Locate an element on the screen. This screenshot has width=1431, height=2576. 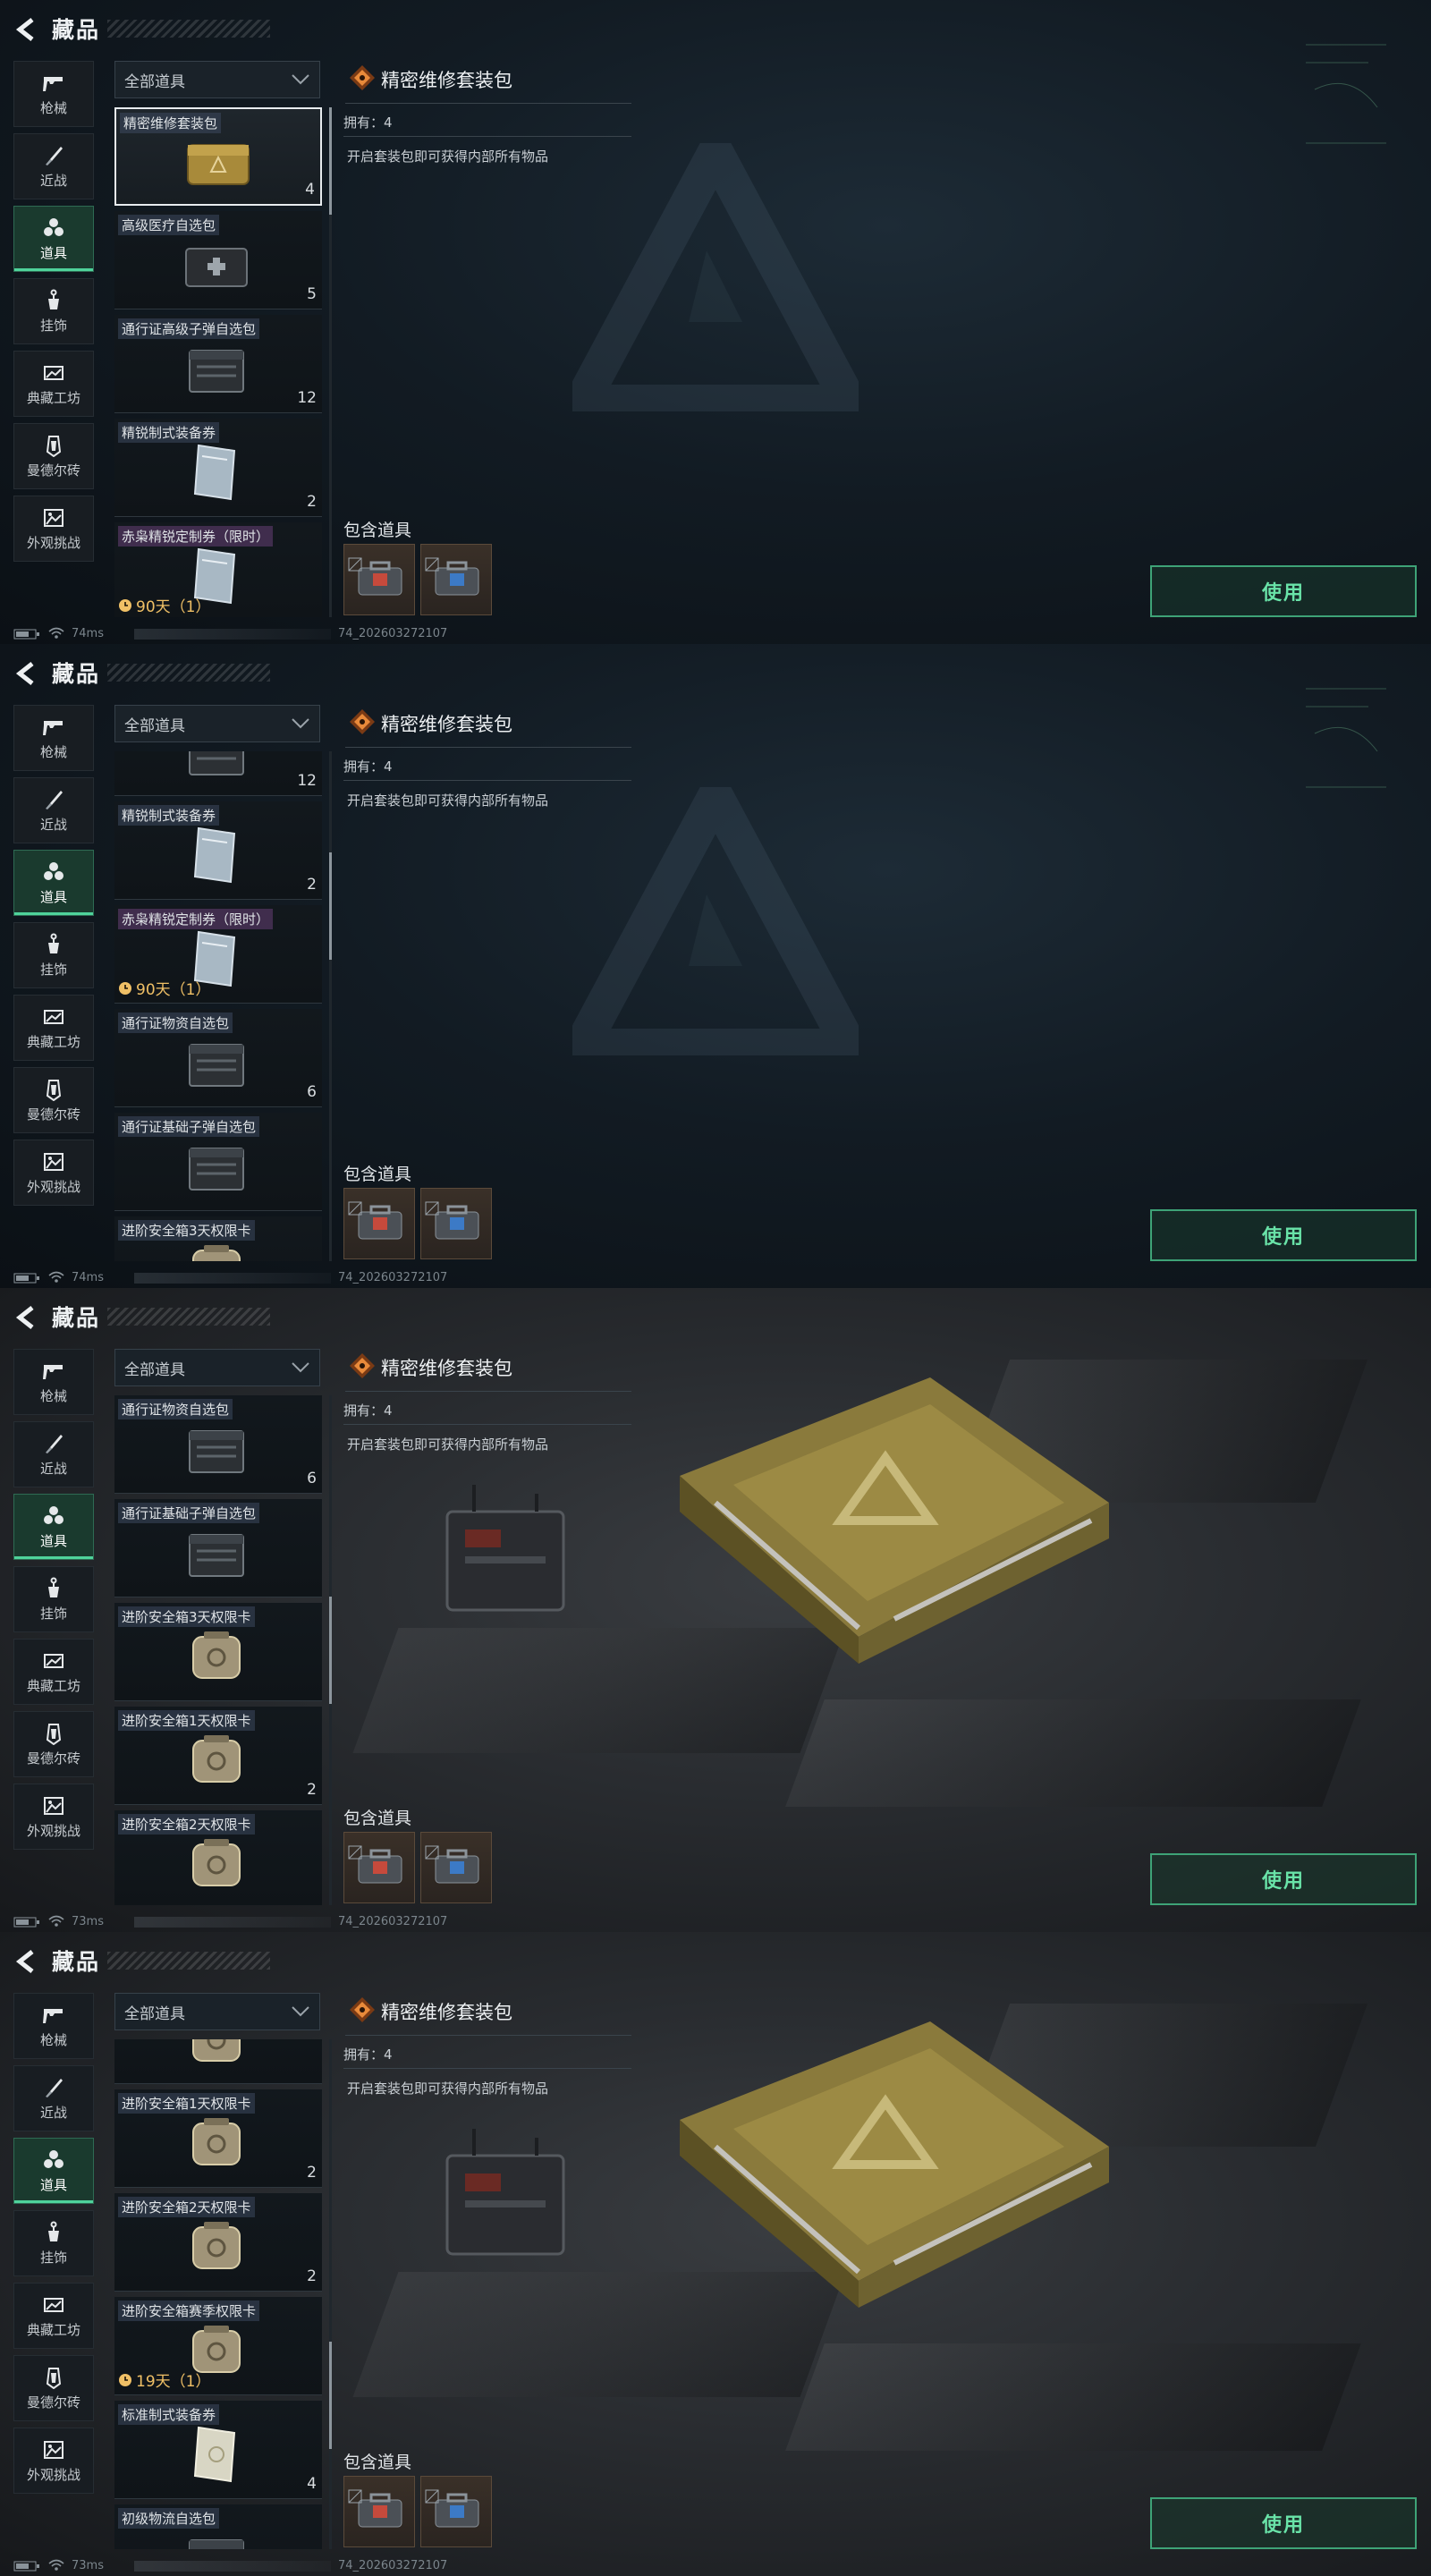
list-item: 高级医疗自选包 5 is located at coordinates (218, 260).